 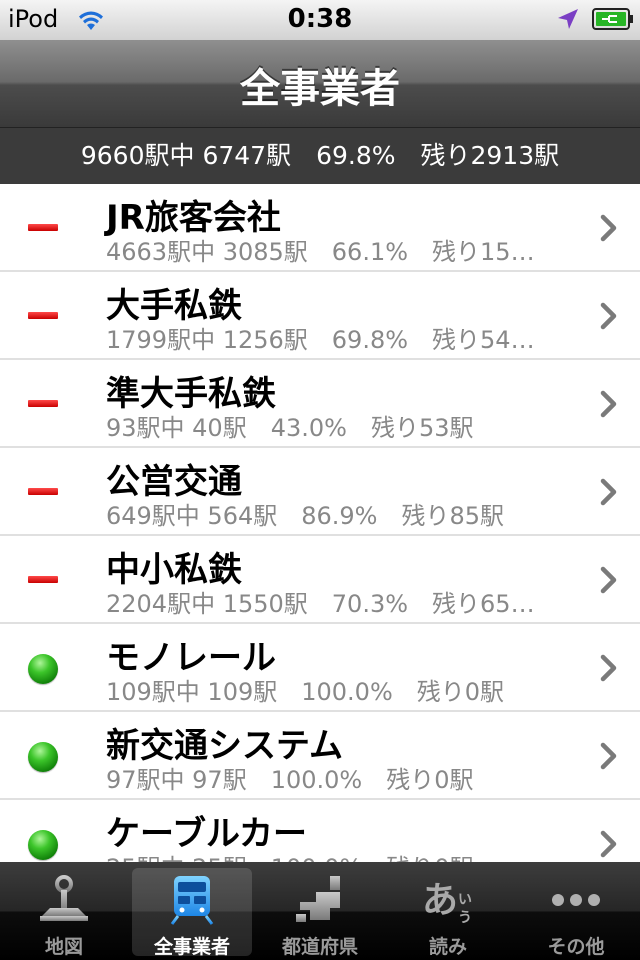 I want to click on svg-text: う, so click(x=465, y=918).